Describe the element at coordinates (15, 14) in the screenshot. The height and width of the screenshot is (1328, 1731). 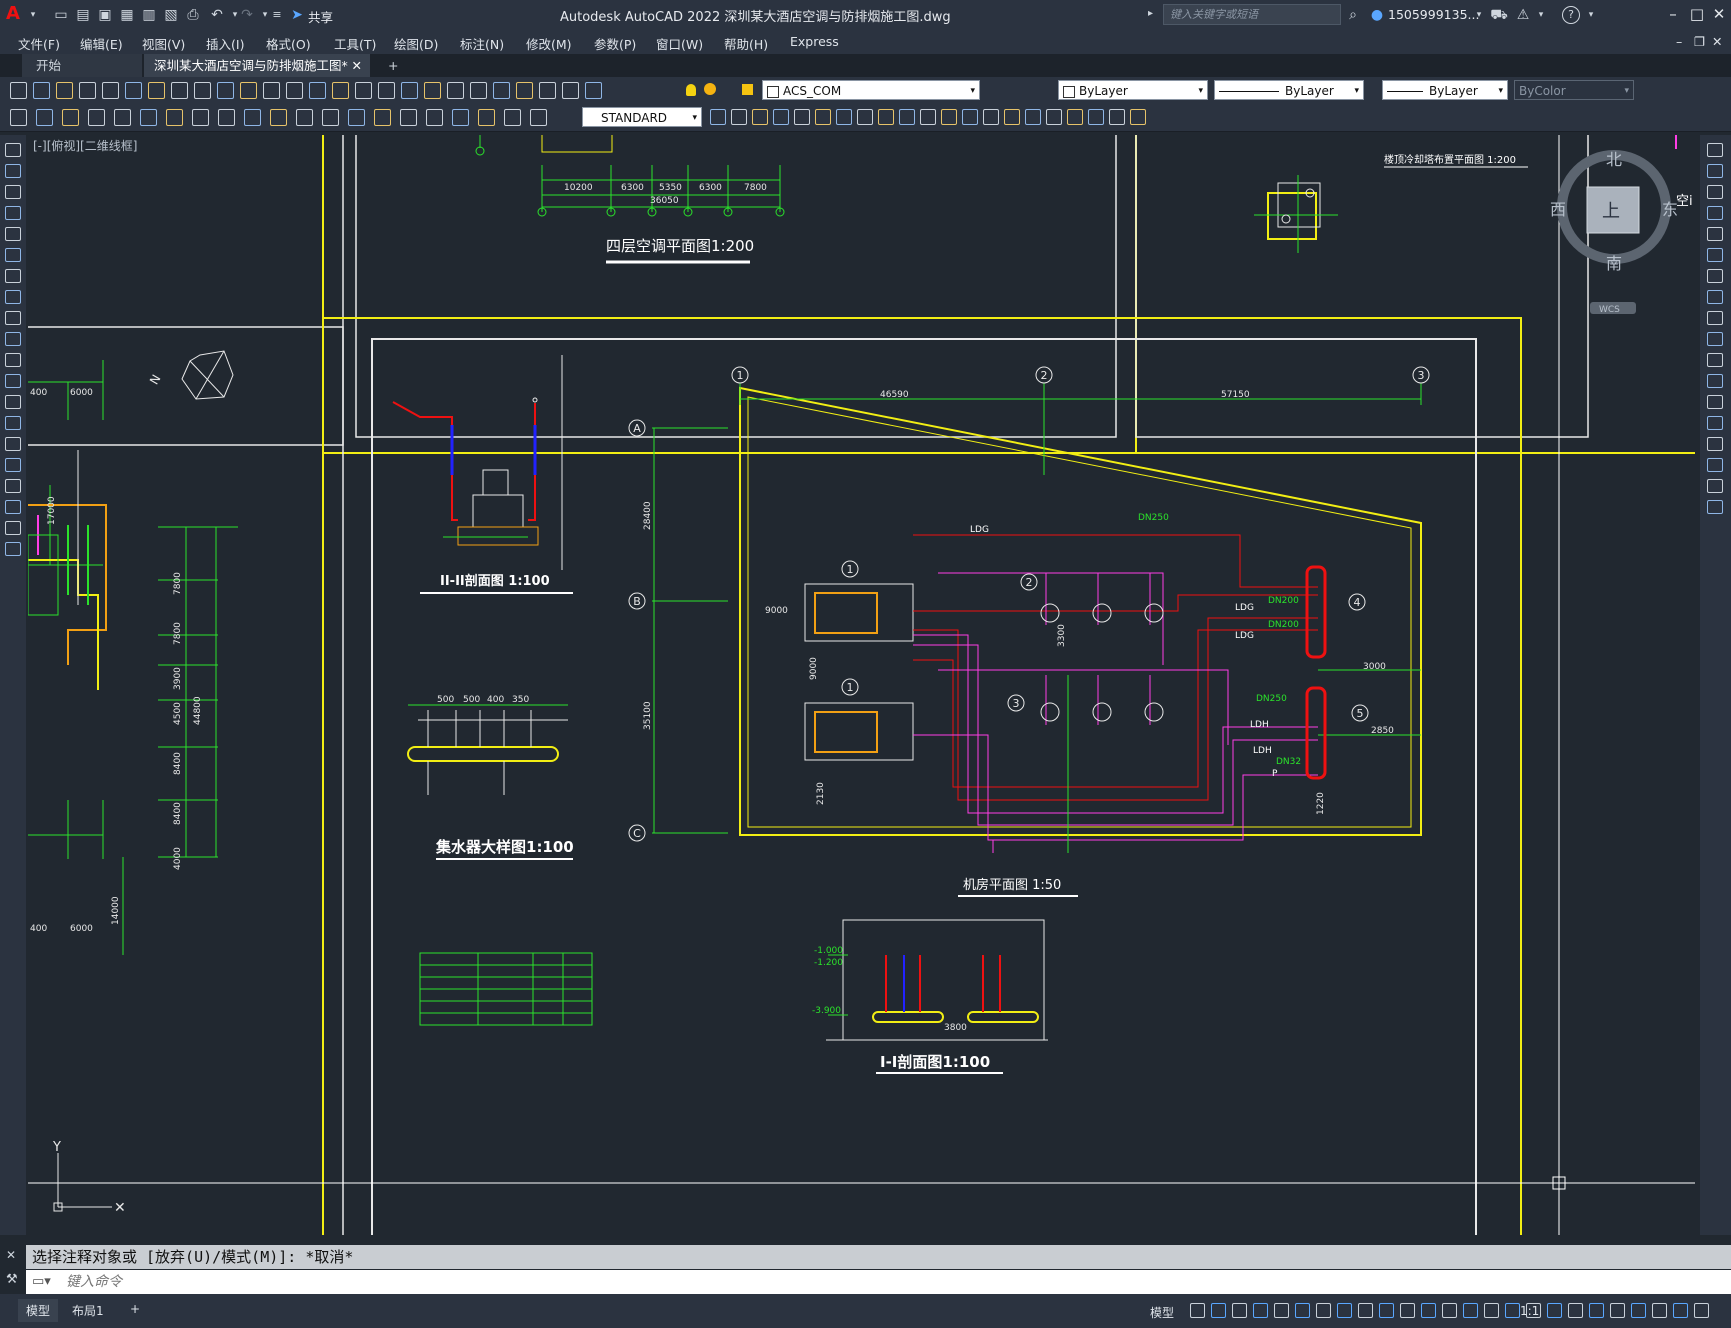
I see `autocad-logo-icon: A` at that location.